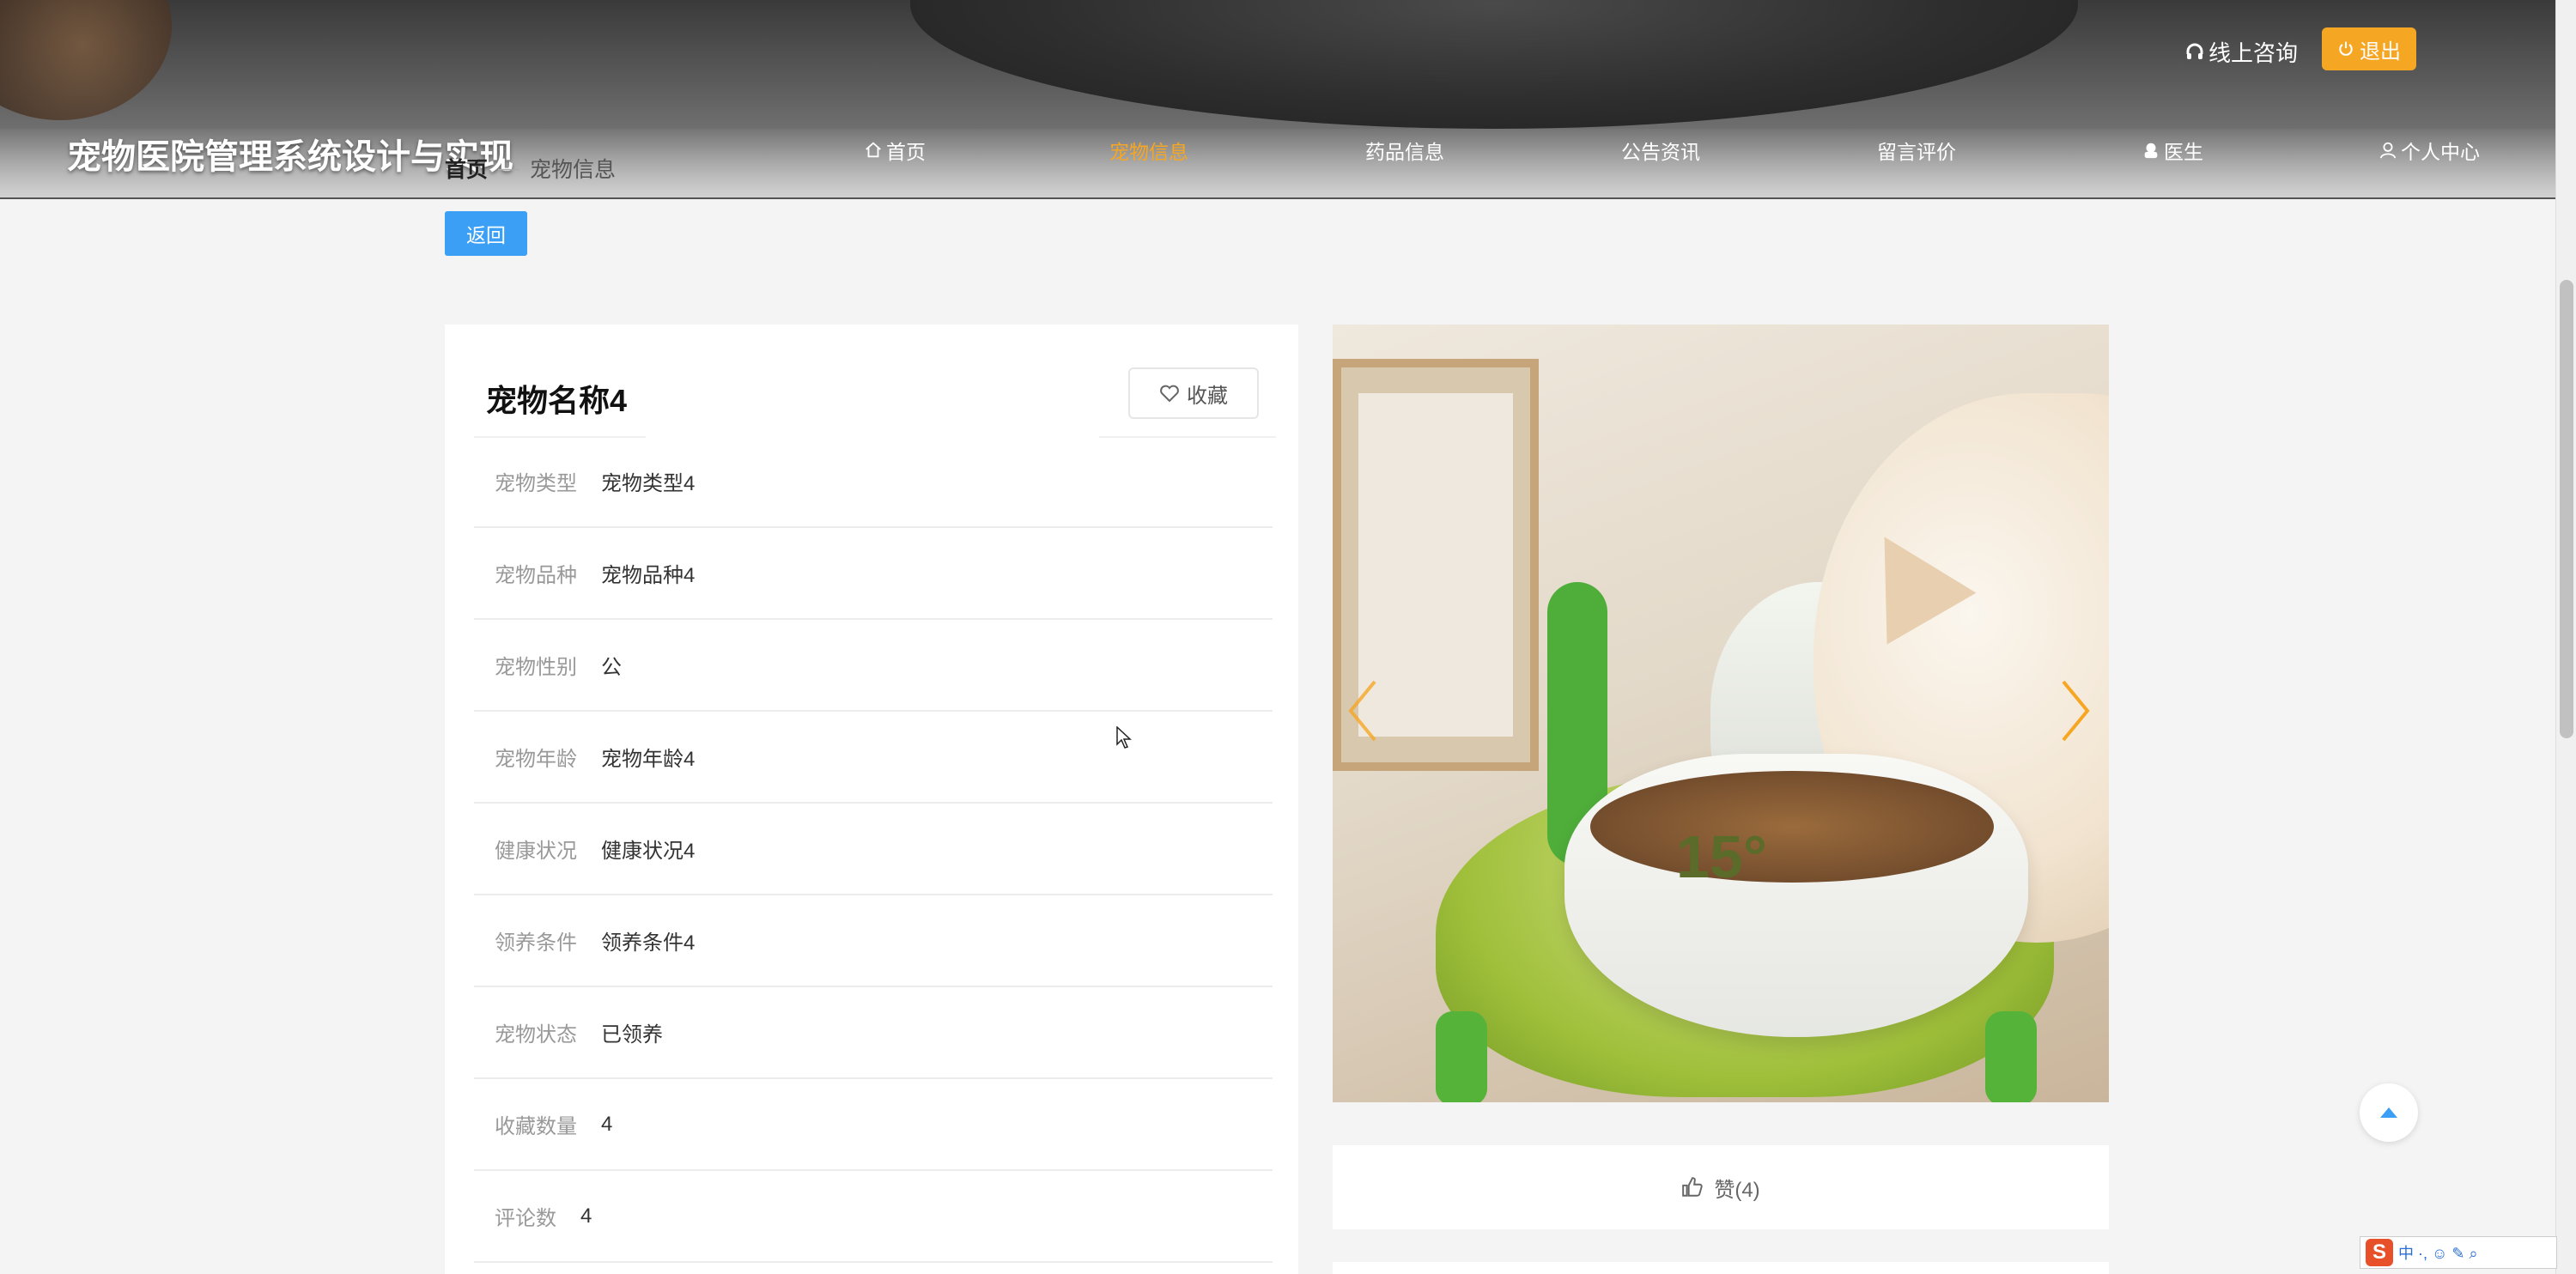 Image resolution: width=2576 pixels, height=1274 pixels. I want to click on back-to-top-button, so click(2389, 1113).